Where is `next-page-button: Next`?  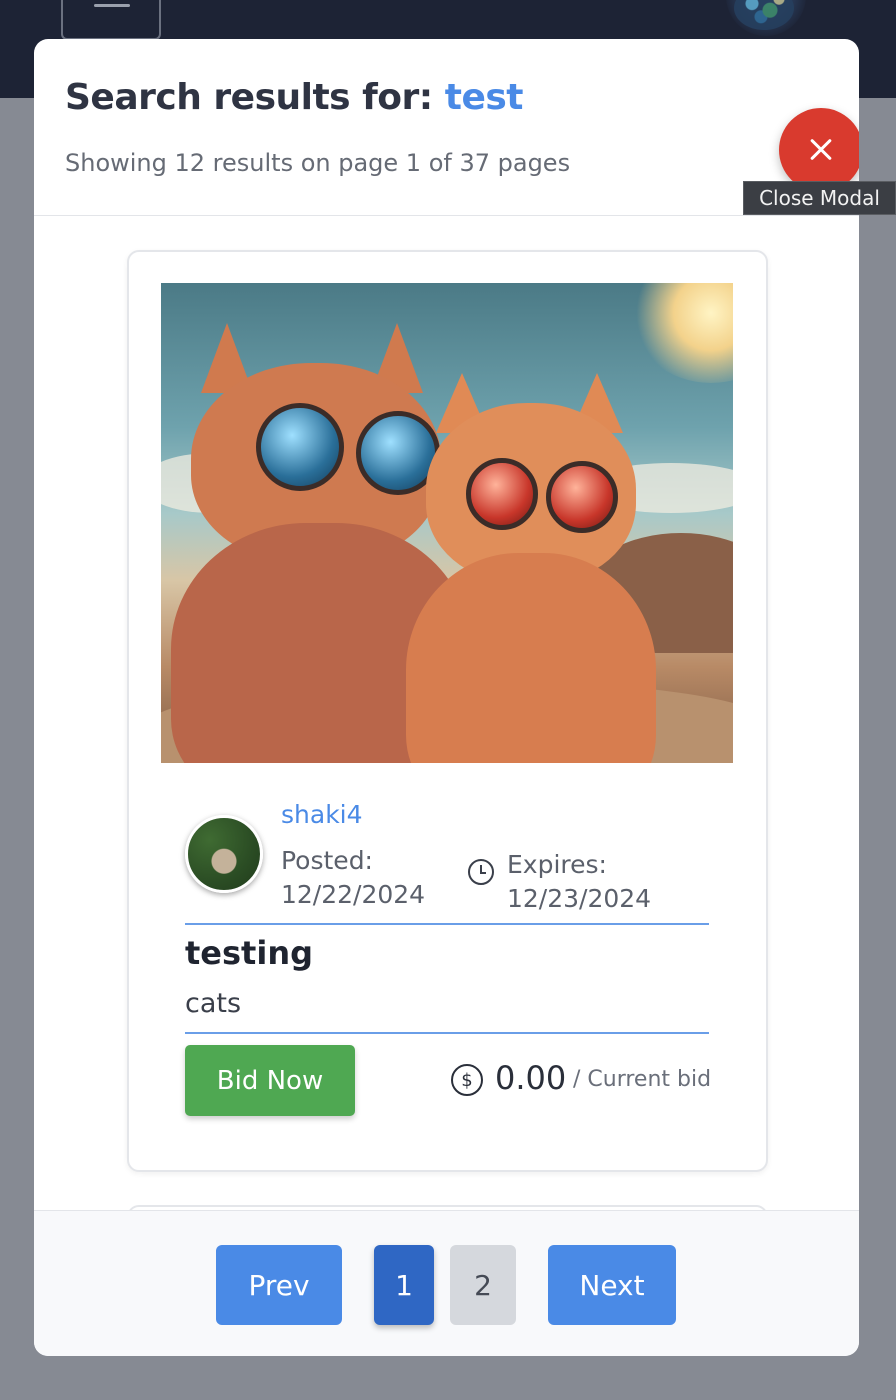
next-page-button: Next is located at coordinates (612, 1285).